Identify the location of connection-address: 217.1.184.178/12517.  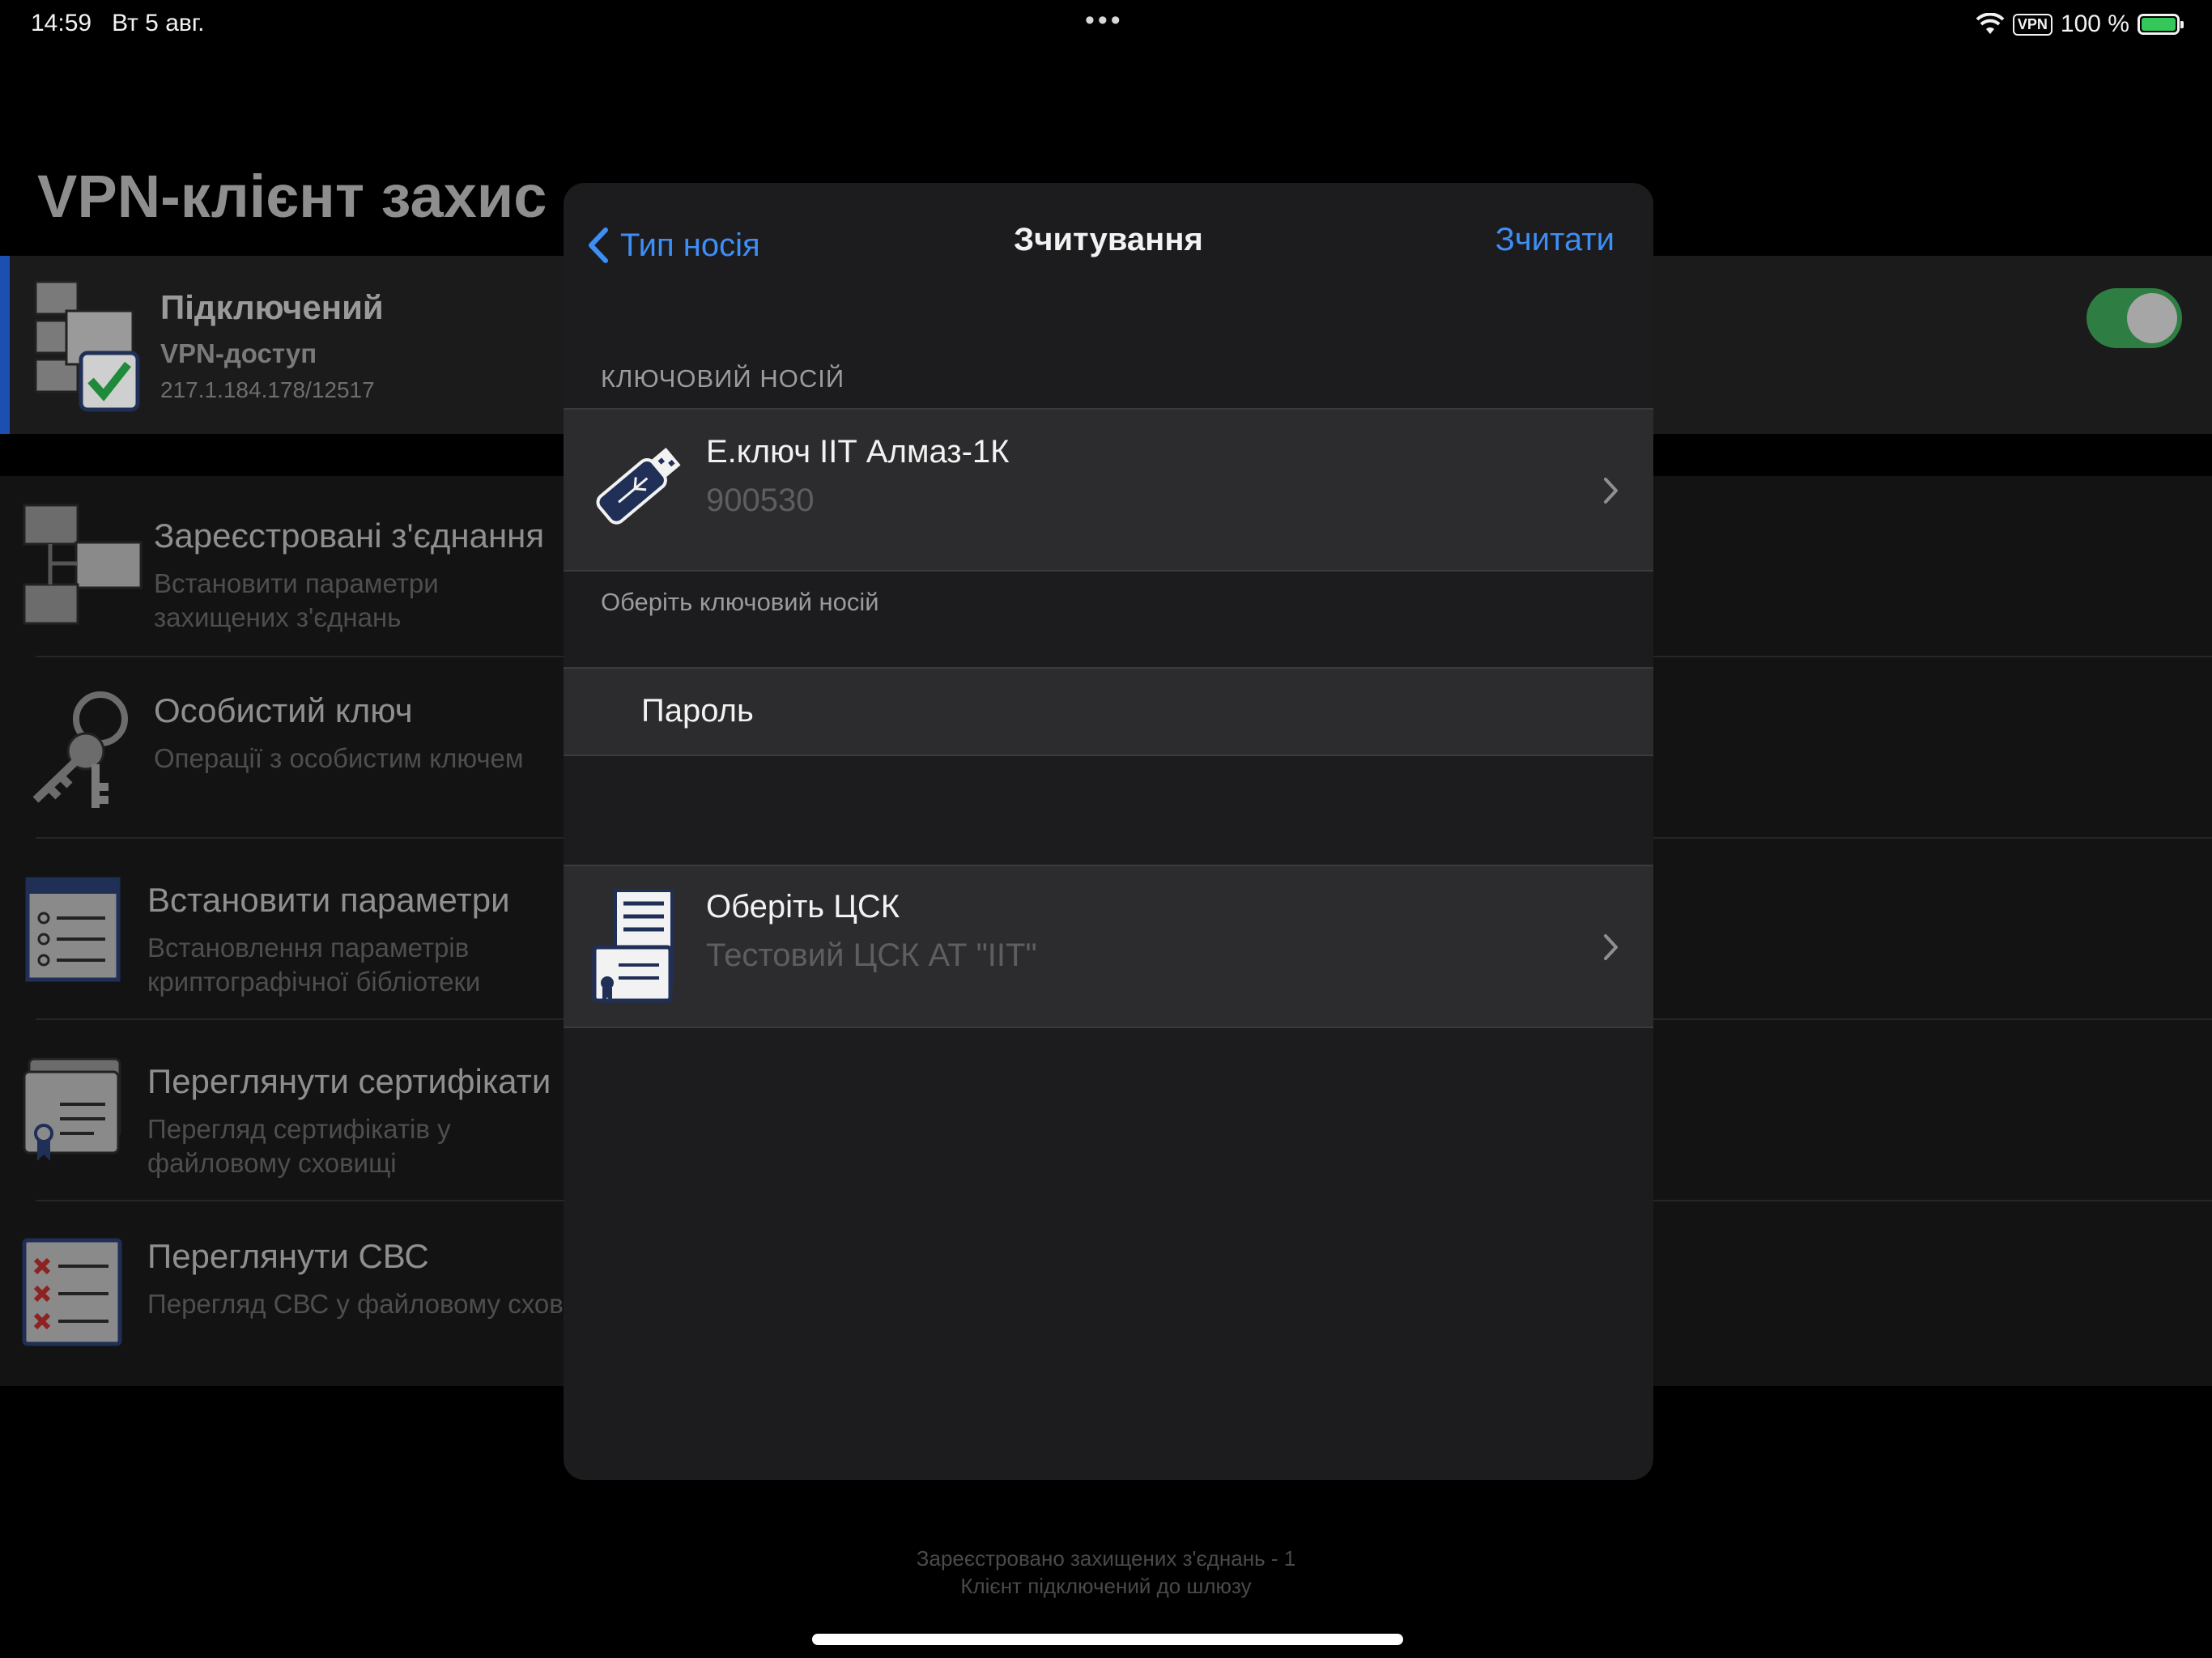
(268, 389).